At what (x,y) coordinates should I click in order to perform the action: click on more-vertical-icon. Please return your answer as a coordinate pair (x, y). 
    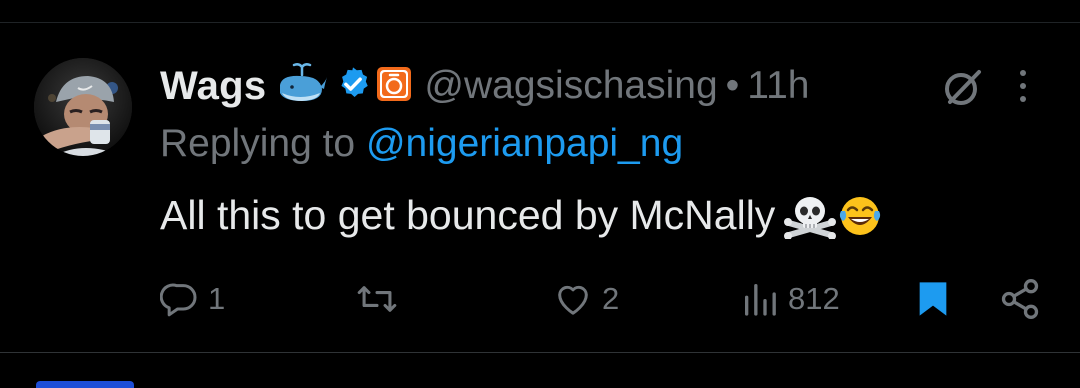
    Looking at the image, I should click on (1023, 88).